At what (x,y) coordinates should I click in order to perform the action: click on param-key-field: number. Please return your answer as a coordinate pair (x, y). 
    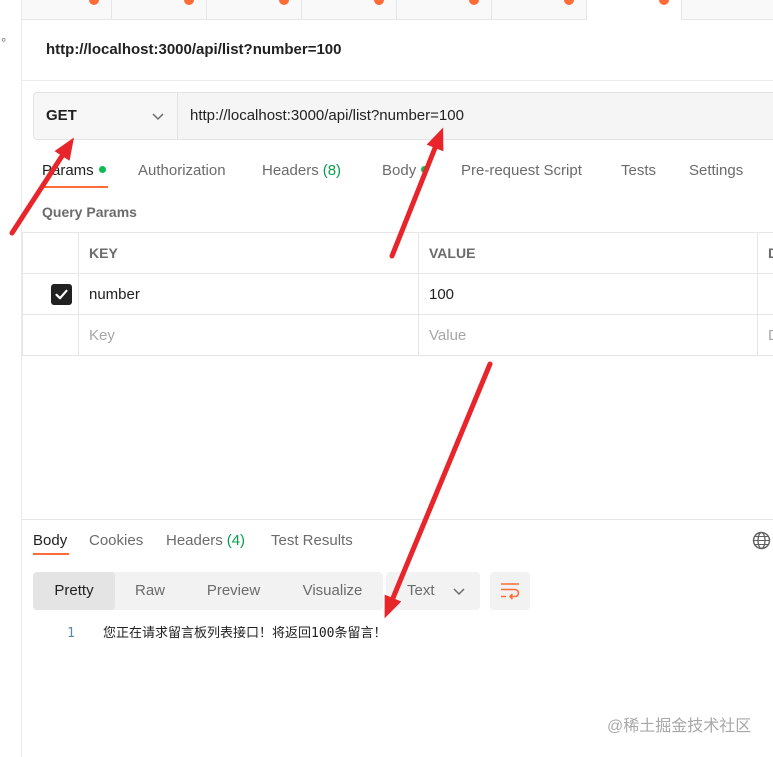
    Looking at the image, I should click on (248, 294).